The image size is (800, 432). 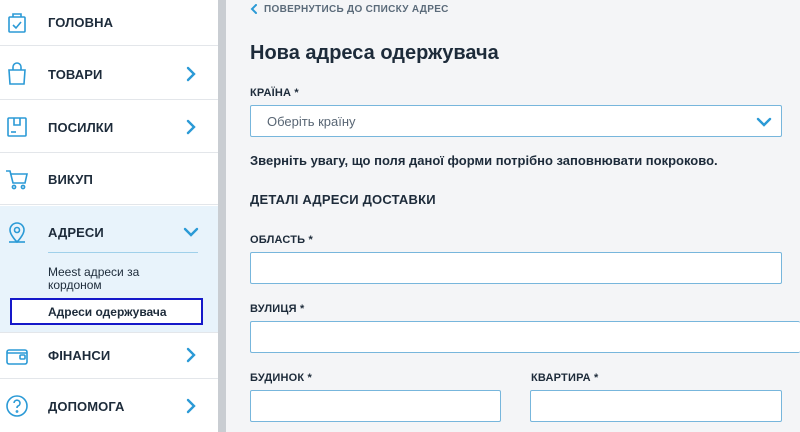 What do you see at coordinates (17, 406) in the screenshot?
I see `help-icon` at bounding box center [17, 406].